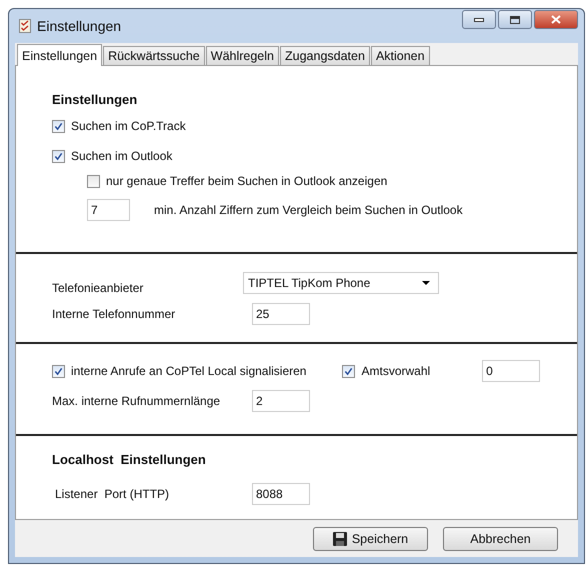 This screenshot has height=567, width=587. Describe the element at coordinates (114, 314) in the screenshot. I see `field-label: Interne Telefonnummer` at that location.